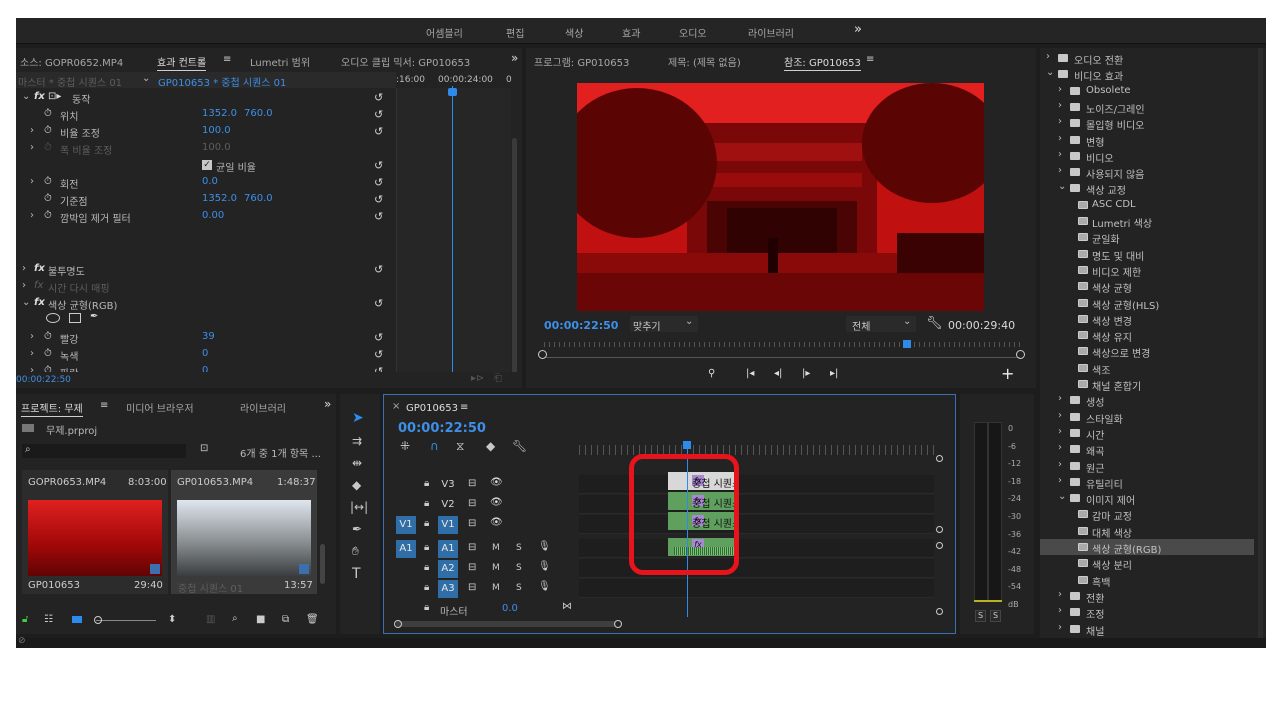 The image size is (1280, 720). Describe the element at coordinates (203, 269) in the screenshot. I see `effect-opacity-row: › fx 불투명도 ↺` at that location.